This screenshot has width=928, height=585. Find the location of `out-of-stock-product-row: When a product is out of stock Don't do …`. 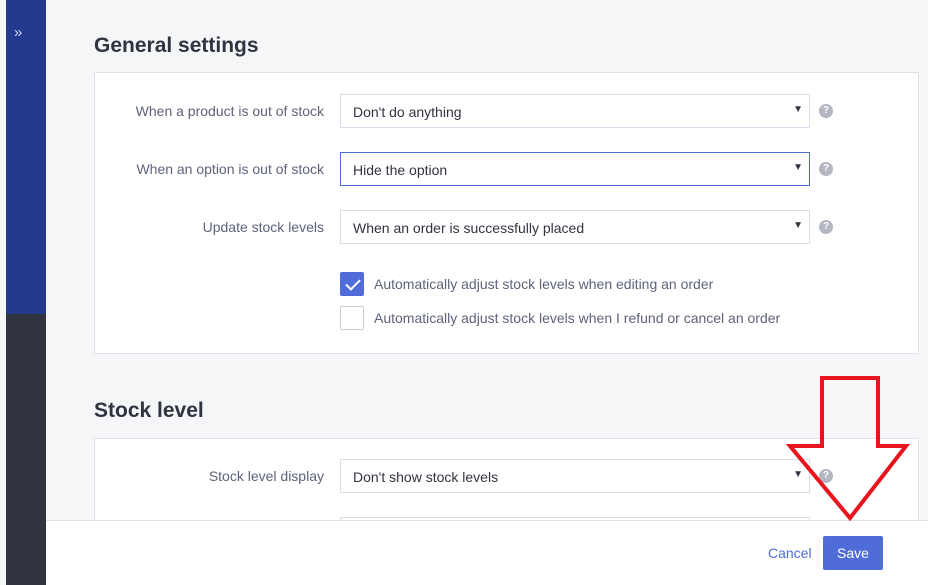

out-of-stock-product-row: When a product is out of stock Don't do … is located at coordinates (506, 111).